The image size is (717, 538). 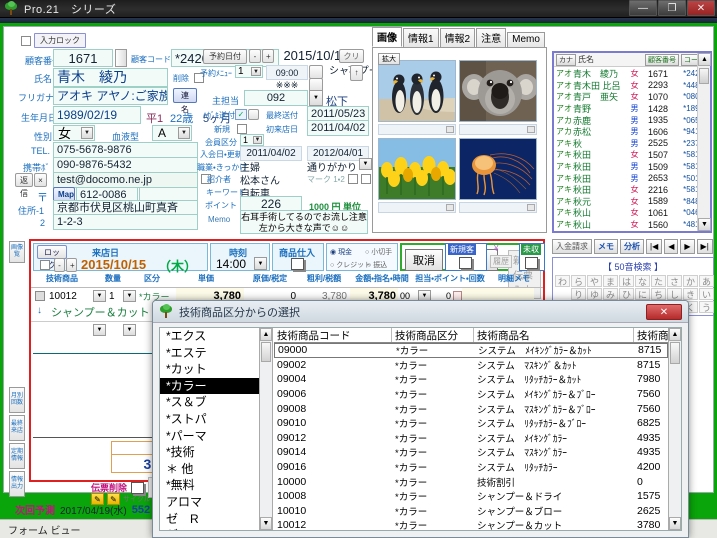 What do you see at coordinates (17, 400) in the screenshot?
I see `sidebar-item-monthly: 月別回数` at bounding box center [17, 400].